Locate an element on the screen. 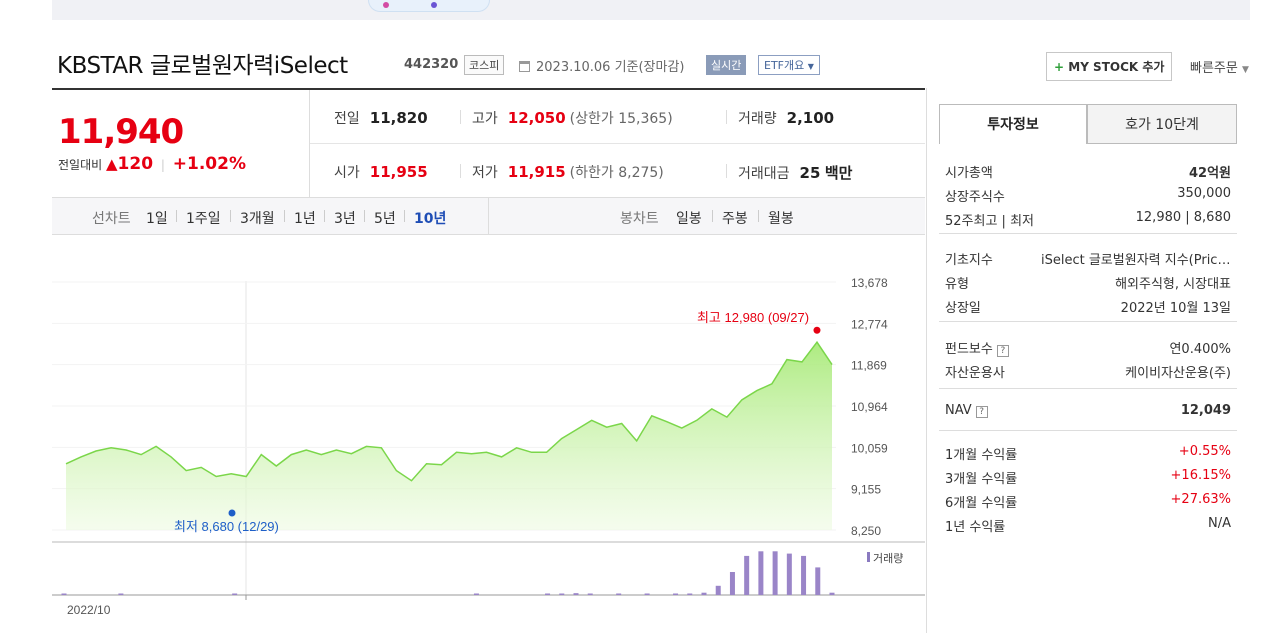  info-value: 12,980 | 8,680 is located at coordinates (1183, 217).